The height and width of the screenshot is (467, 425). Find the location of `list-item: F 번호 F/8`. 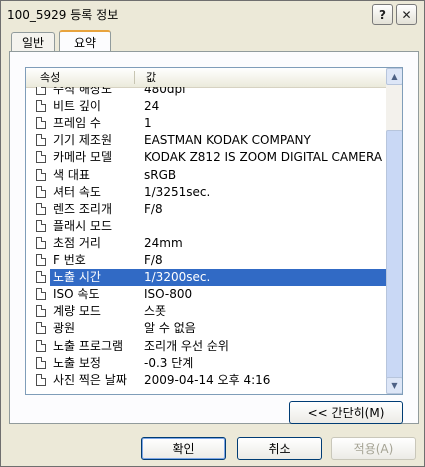

list-item: F 번호 F/8 is located at coordinates (206, 260).